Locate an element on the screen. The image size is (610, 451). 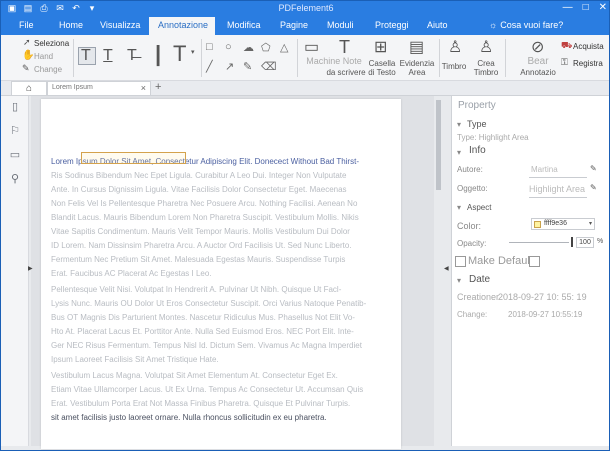
author-field: Martina is located at coordinates (544, 169).